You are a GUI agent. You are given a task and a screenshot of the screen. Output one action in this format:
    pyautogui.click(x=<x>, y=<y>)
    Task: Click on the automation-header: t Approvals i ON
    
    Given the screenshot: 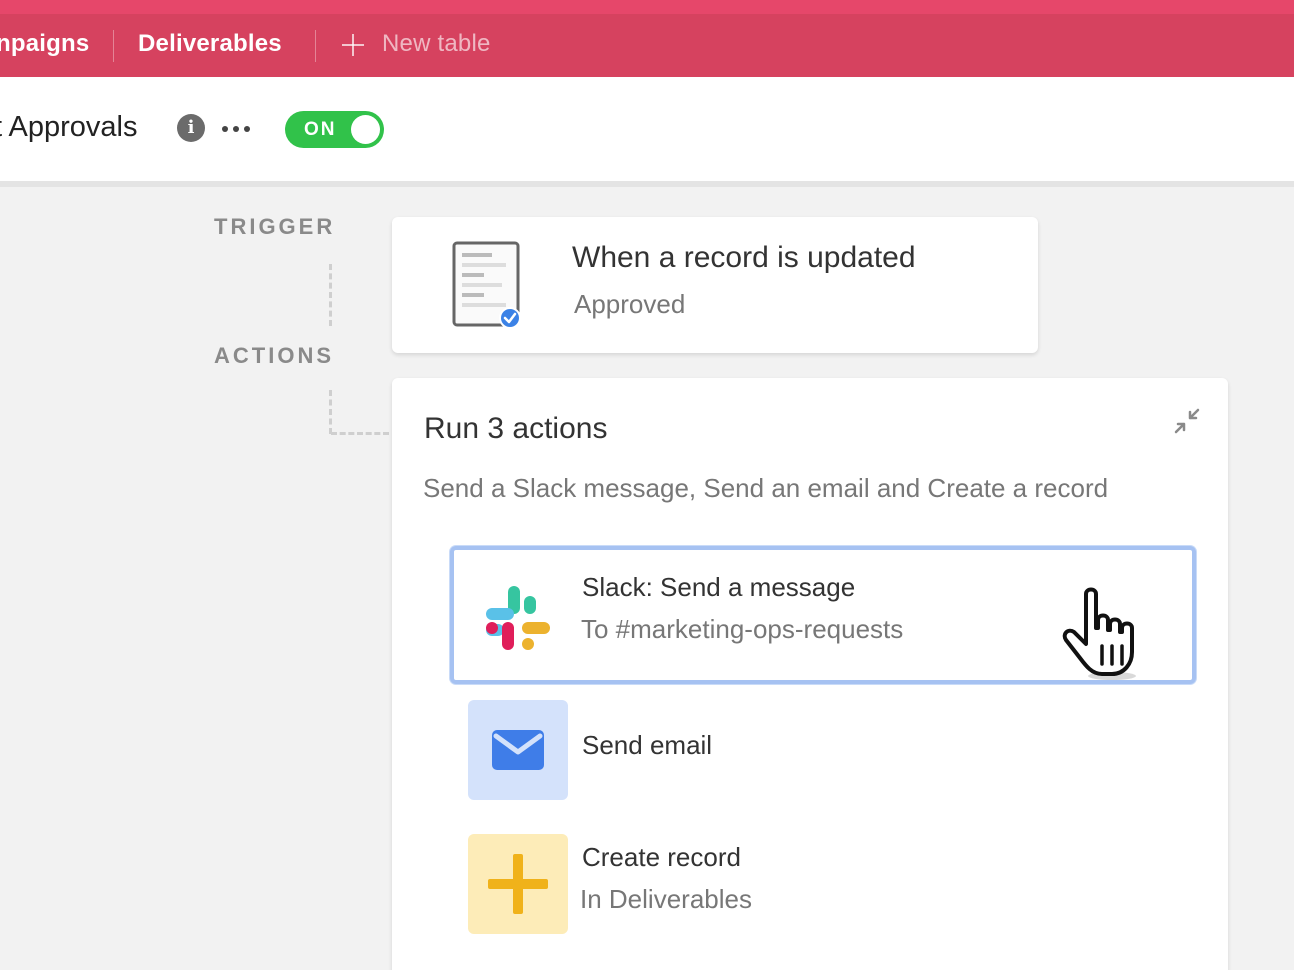 What is the action you would take?
    pyautogui.click(x=647, y=129)
    